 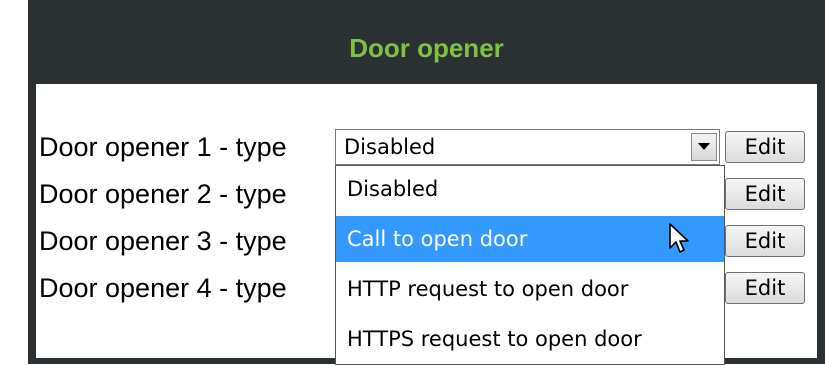 What do you see at coordinates (530, 189) in the screenshot?
I see `option-disabled: Disabled` at bounding box center [530, 189].